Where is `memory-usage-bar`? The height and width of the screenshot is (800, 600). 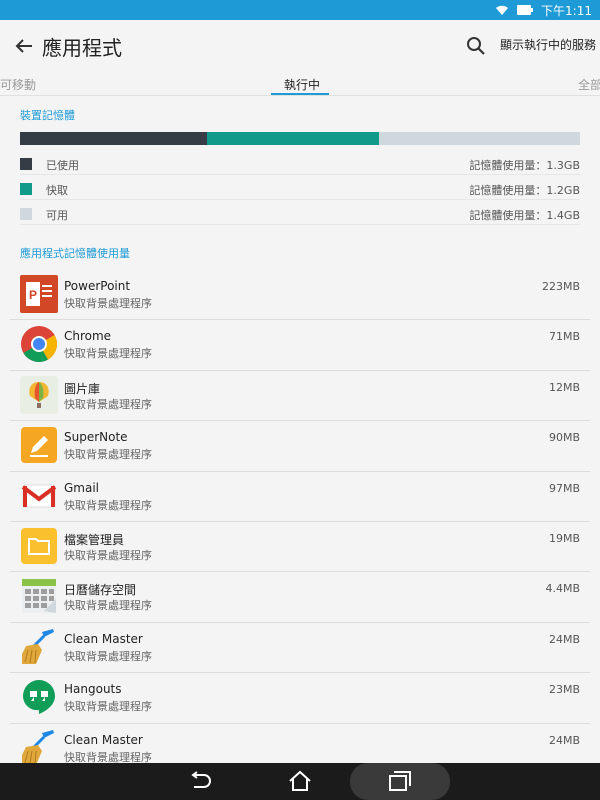
memory-usage-bar is located at coordinates (300, 138).